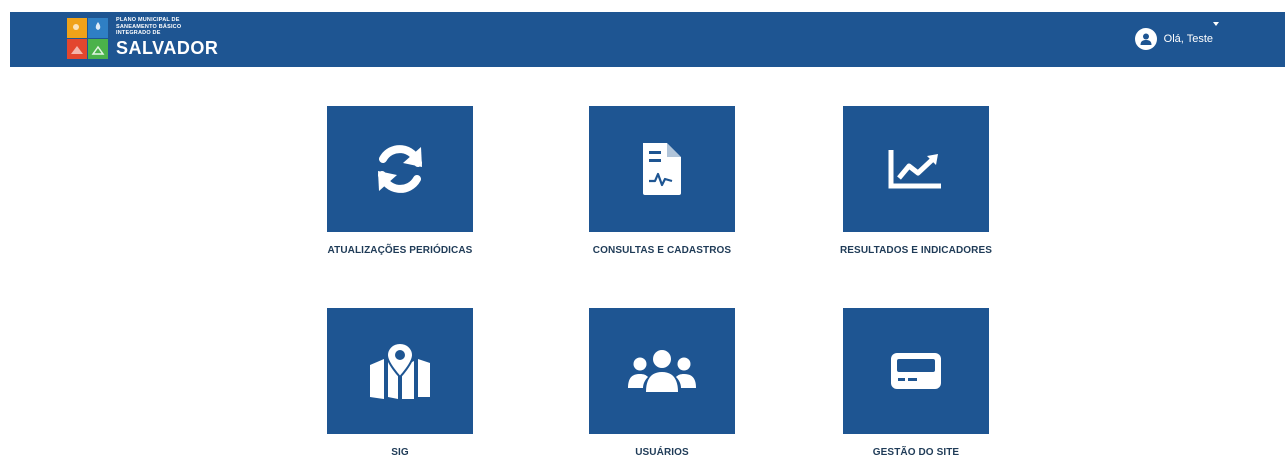 The width and height of the screenshot is (1285, 458). What do you see at coordinates (400, 452) in the screenshot?
I see `tile-label: SIG` at bounding box center [400, 452].